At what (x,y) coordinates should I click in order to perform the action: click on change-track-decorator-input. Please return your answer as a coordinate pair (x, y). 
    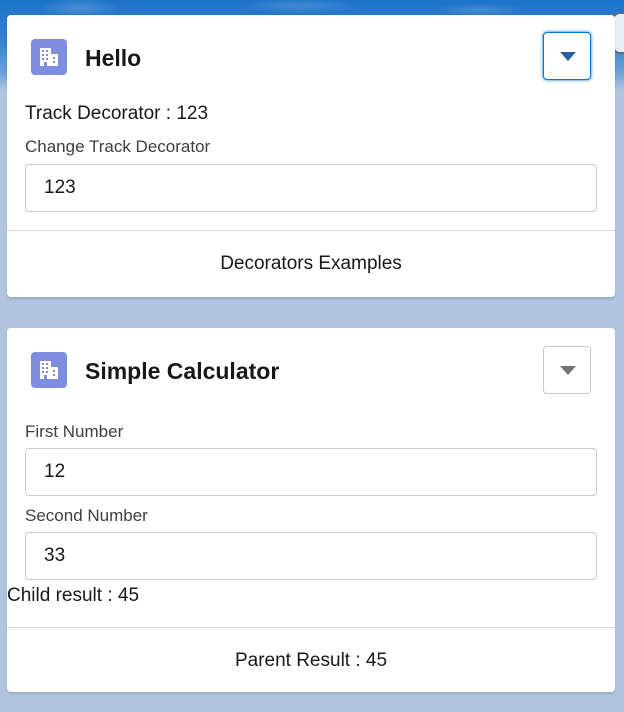
    Looking at the image, I should click on (311, 188).